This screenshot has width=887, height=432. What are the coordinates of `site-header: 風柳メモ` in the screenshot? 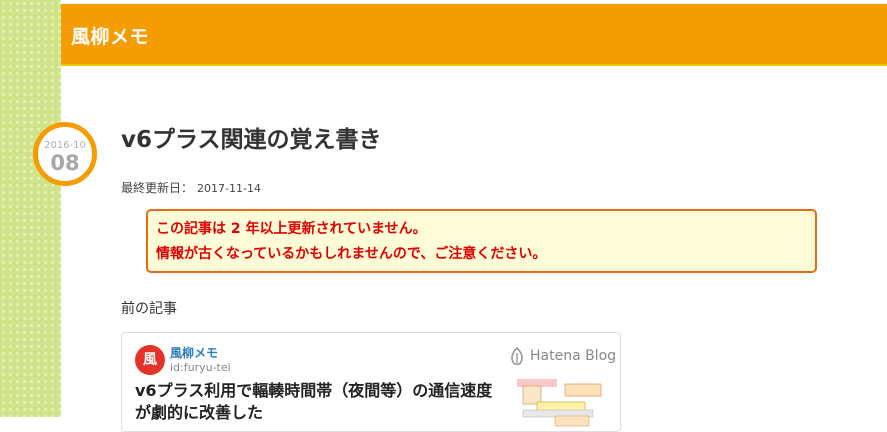 It's located at (474, 35).